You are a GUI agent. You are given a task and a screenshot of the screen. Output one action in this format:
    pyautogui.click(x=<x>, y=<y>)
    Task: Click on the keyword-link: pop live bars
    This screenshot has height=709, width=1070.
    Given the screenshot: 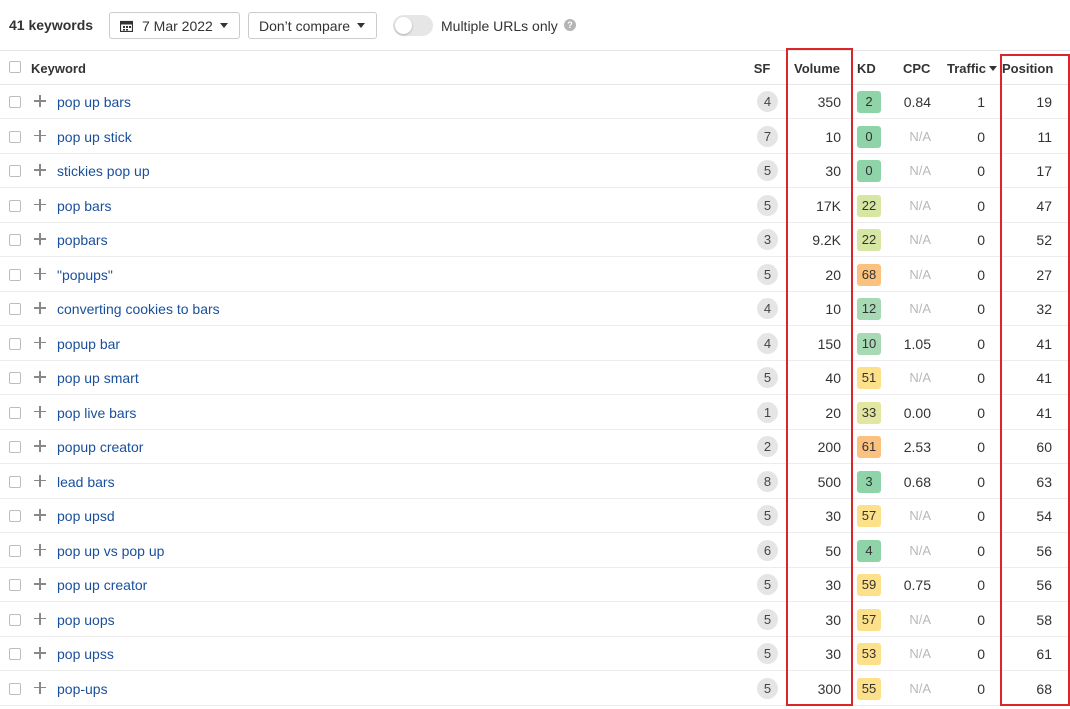 What is the action you would take?
    pyautogui.click(x=96, y=413)
    